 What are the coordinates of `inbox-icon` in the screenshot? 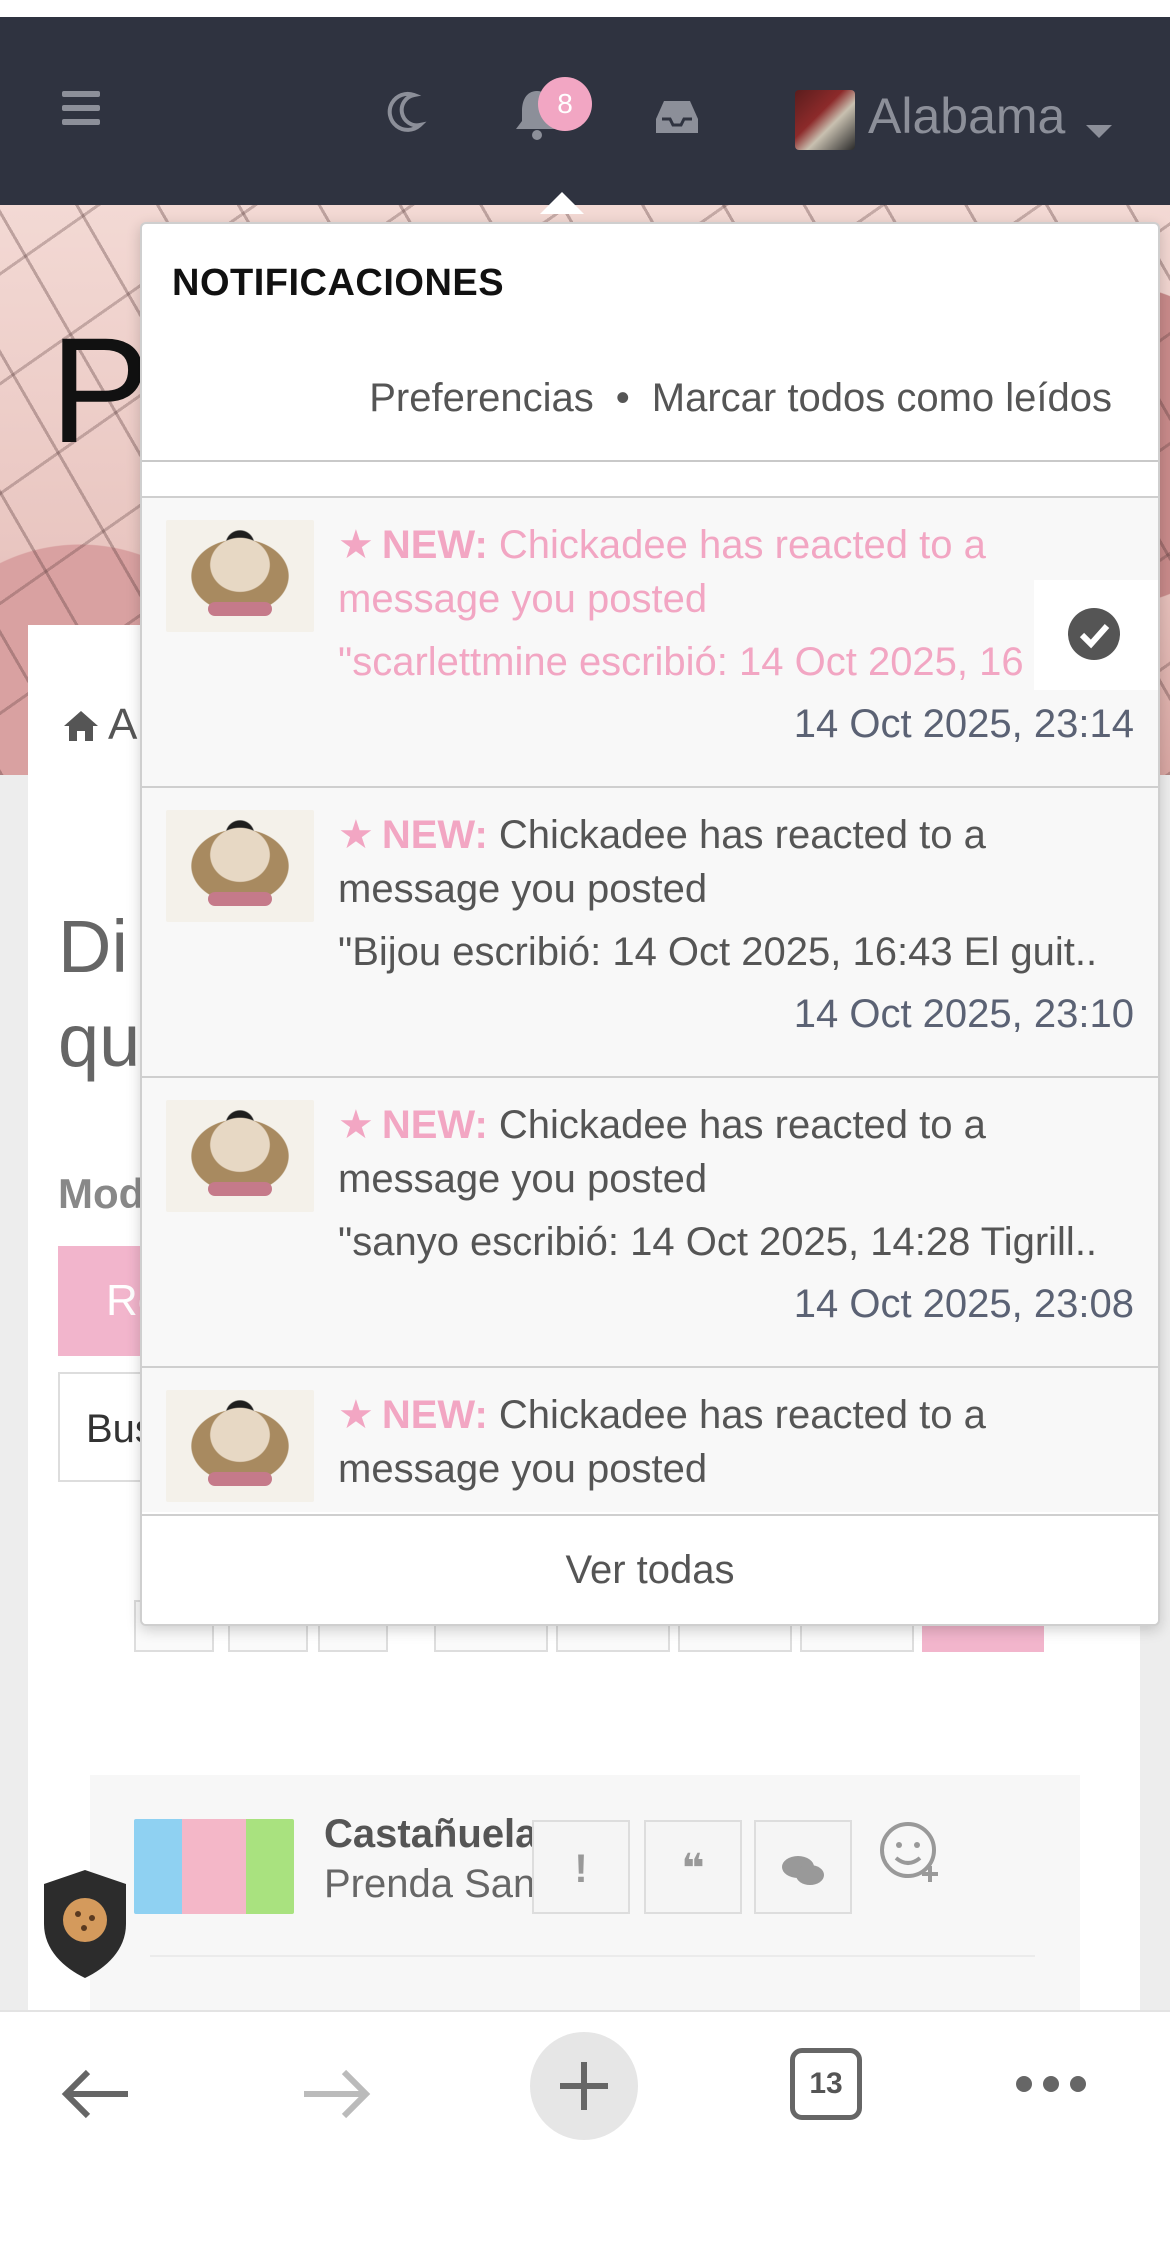 It's located at (677, 117).